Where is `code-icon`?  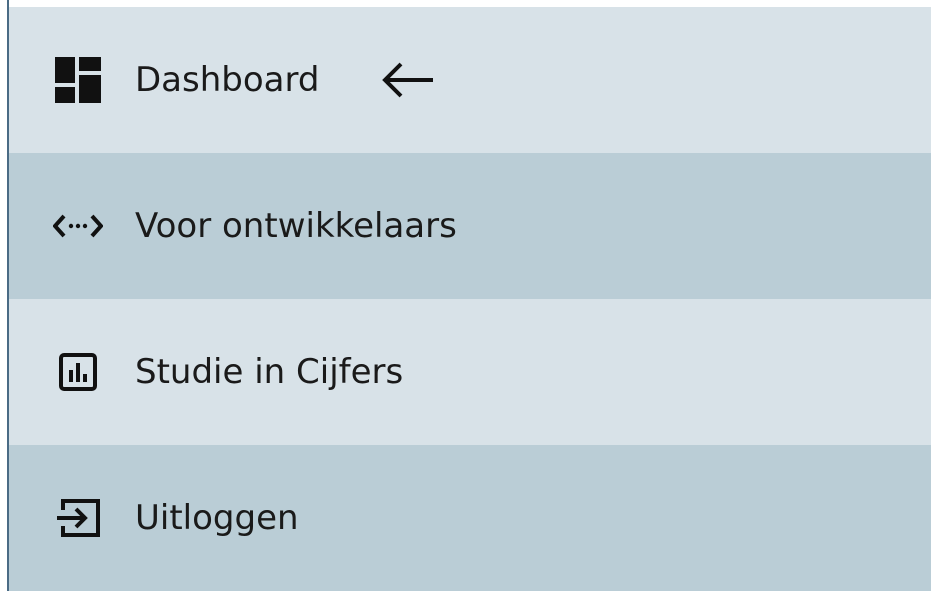 code-icon is located at coordinates (78, 226).